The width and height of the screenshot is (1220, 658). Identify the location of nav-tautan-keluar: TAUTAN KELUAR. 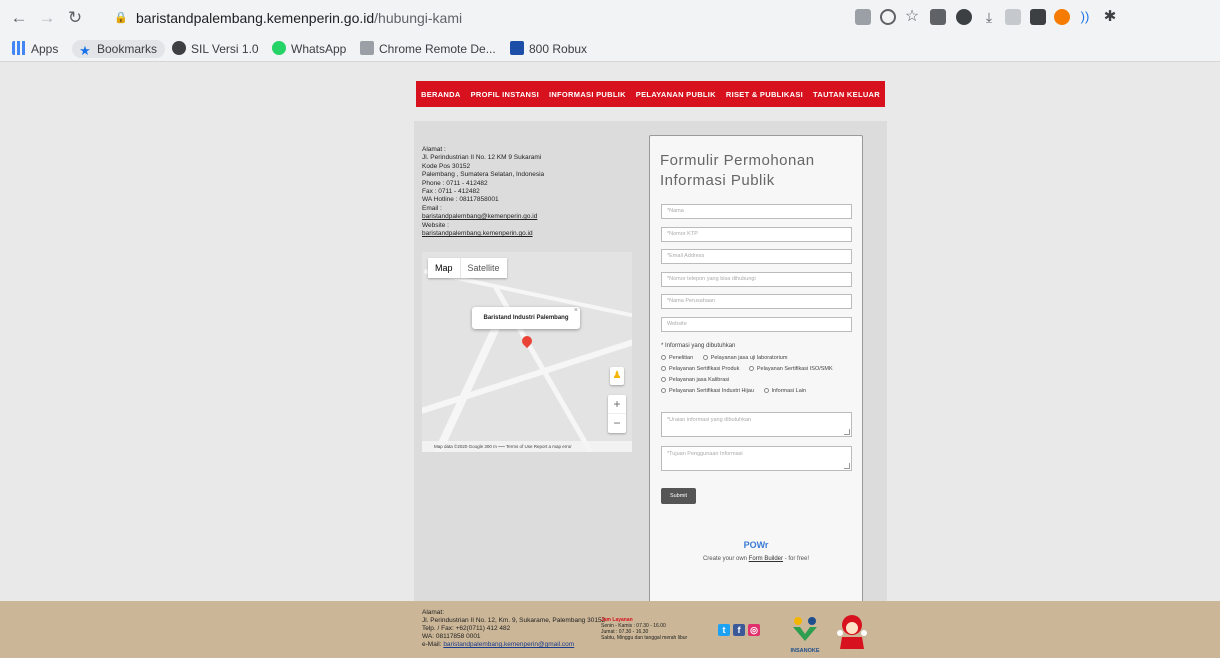
(846, 94).